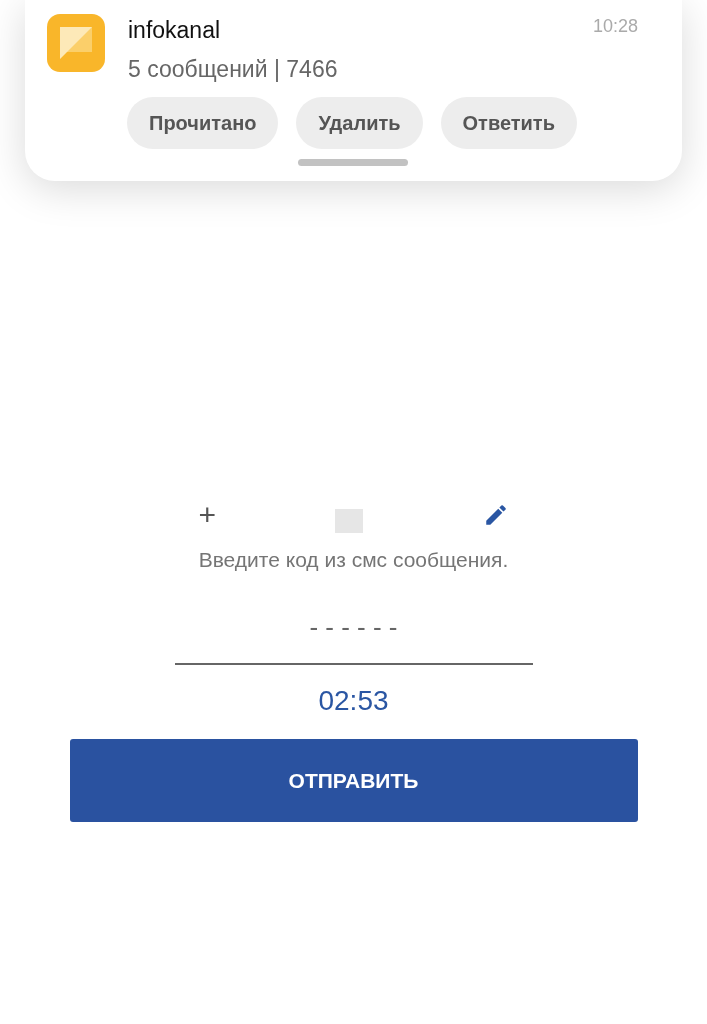 The width and height of the screenshot is (707, 1024). Describe the element at coordinates (175, 30) in the screenshot. I see `app-name: infokanal` at that location.